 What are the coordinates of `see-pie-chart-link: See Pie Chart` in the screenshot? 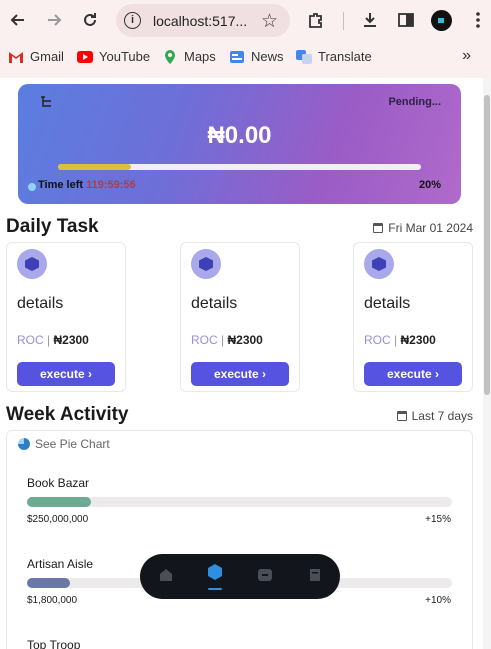 It's located at (64, 444).